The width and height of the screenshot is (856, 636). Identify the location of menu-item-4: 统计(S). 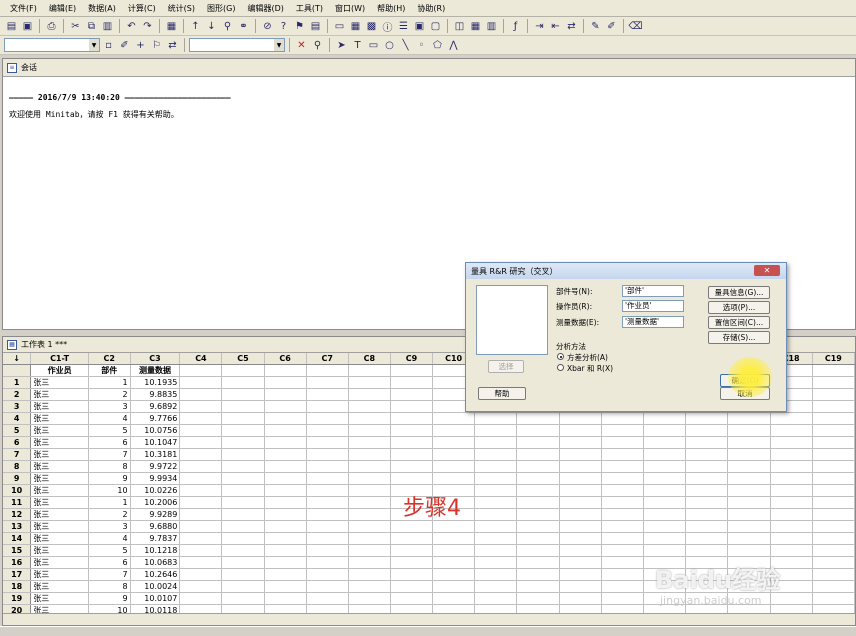
(181, 8).